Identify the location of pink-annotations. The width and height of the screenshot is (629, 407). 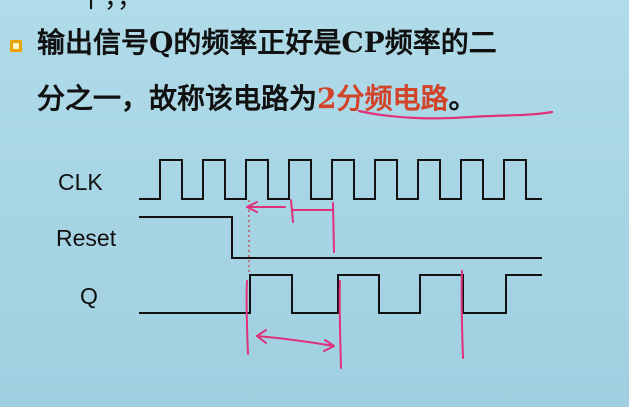
(354, 284).